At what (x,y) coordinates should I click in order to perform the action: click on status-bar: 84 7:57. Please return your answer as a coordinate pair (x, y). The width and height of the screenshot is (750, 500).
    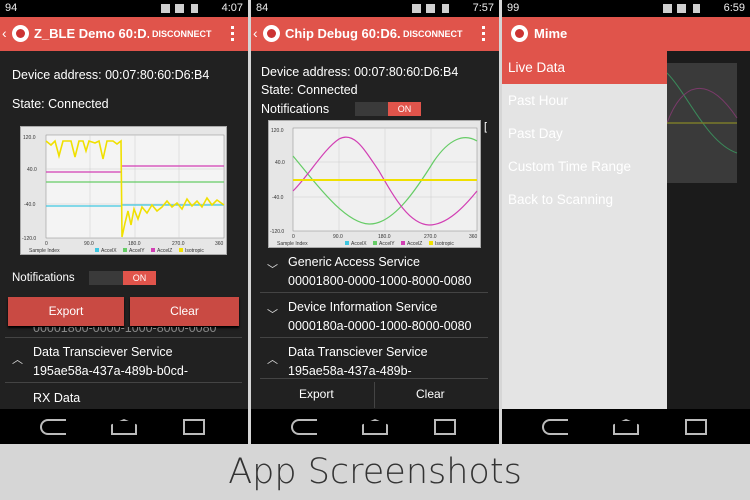
    Looking at the image, I should click on (375, 8).